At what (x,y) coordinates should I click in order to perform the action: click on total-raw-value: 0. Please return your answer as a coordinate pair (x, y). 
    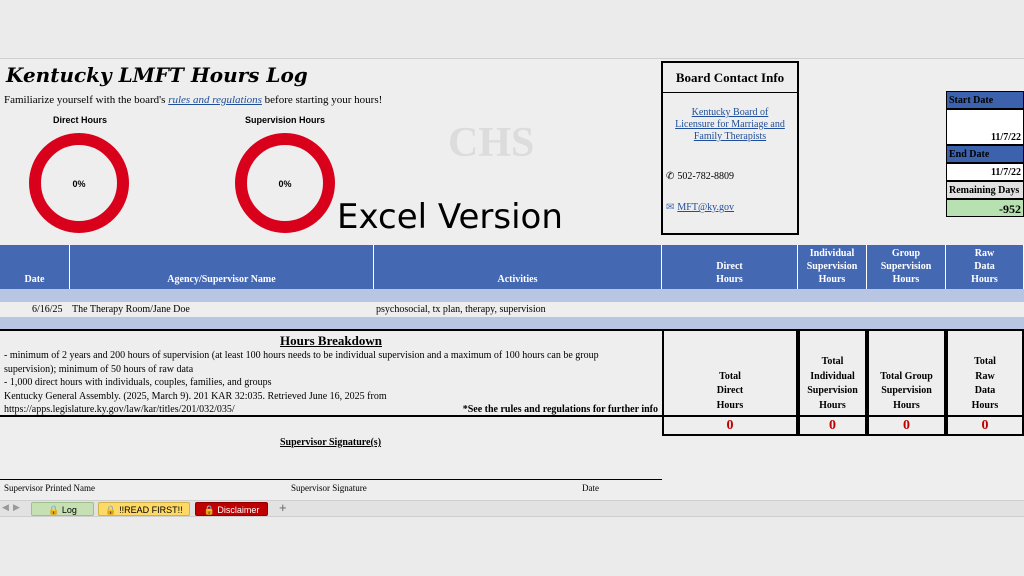
    Looking at the image, I should click on (985, 426).